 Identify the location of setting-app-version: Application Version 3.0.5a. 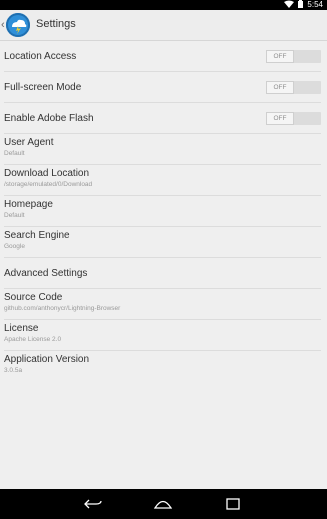
(162, 366).